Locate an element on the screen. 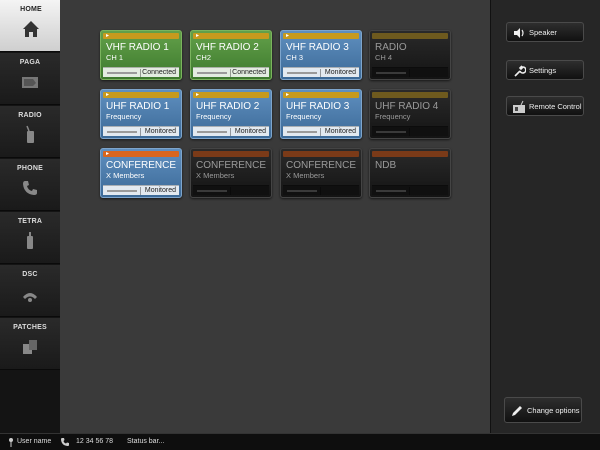 The height and width of the screenshot is (450, 600). tetra-handset-icon is located at coordinates (30, 240).